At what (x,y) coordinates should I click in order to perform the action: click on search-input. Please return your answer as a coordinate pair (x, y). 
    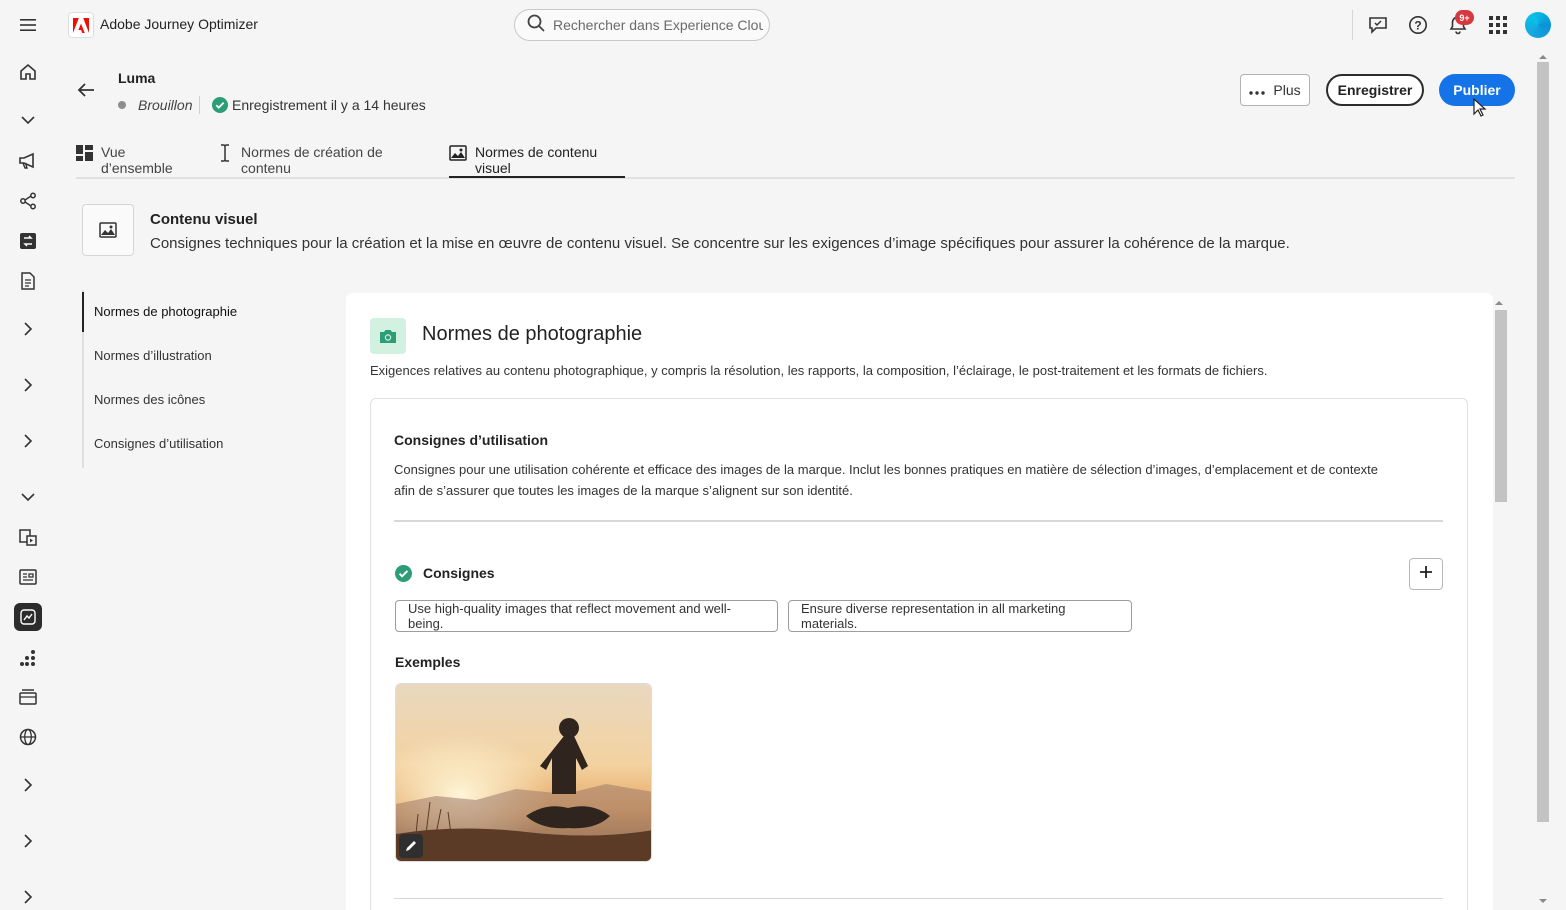
    Looking at the image, I should click on (658, 25).